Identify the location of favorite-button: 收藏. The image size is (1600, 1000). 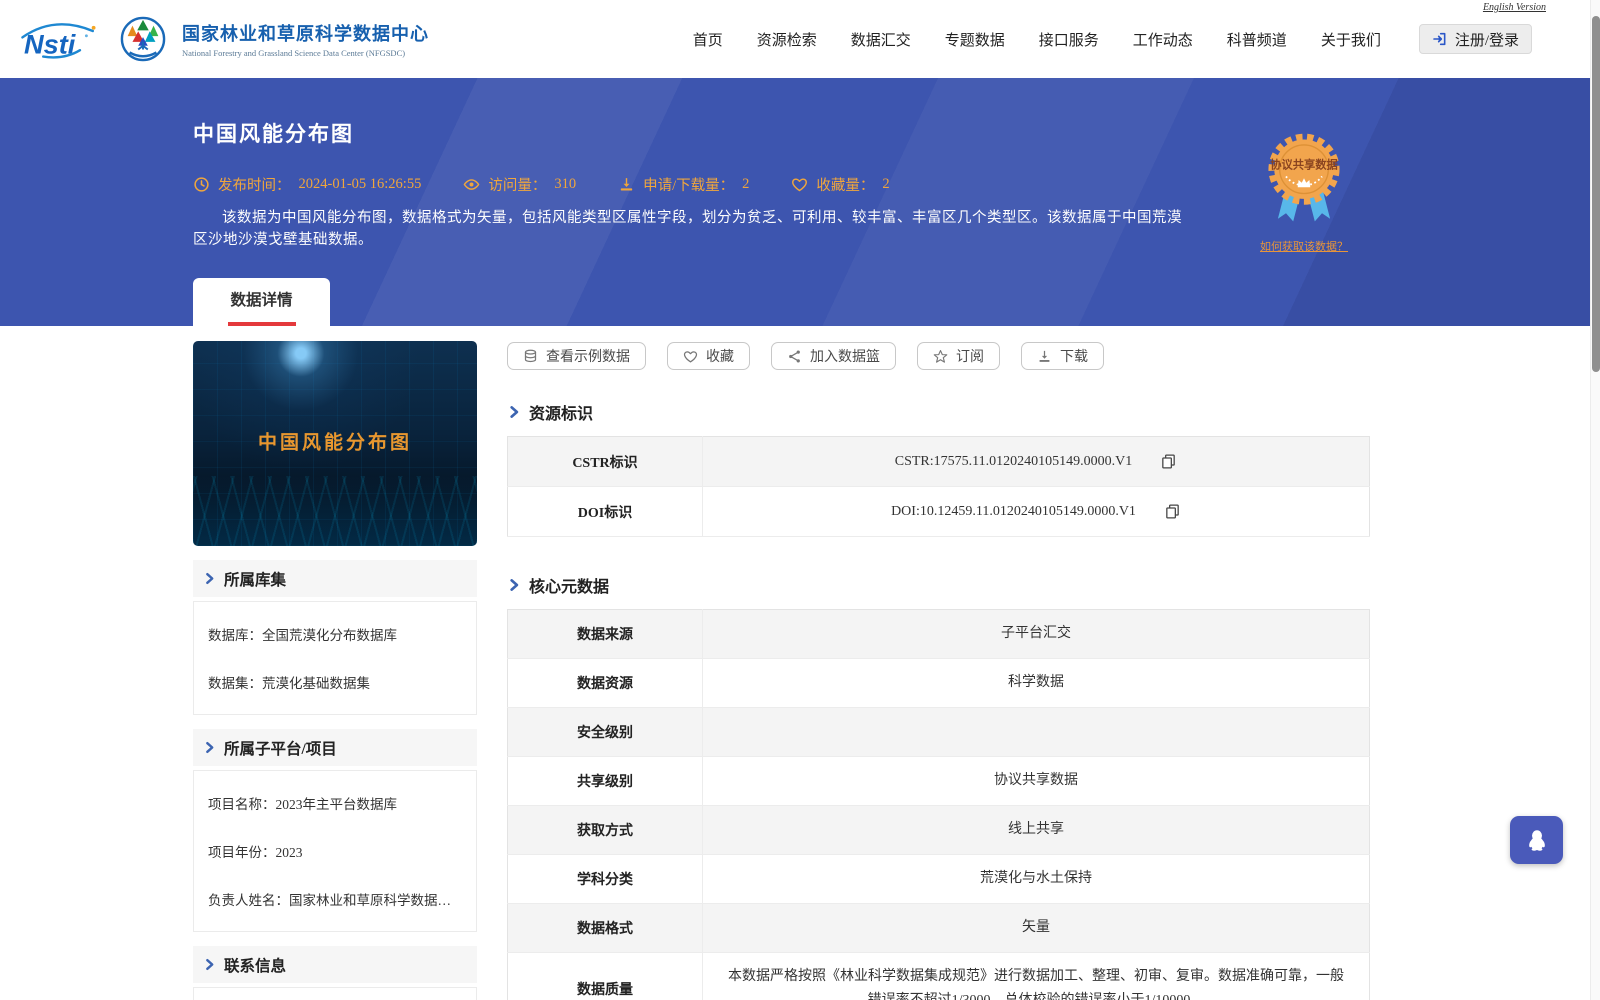
(708, 356).